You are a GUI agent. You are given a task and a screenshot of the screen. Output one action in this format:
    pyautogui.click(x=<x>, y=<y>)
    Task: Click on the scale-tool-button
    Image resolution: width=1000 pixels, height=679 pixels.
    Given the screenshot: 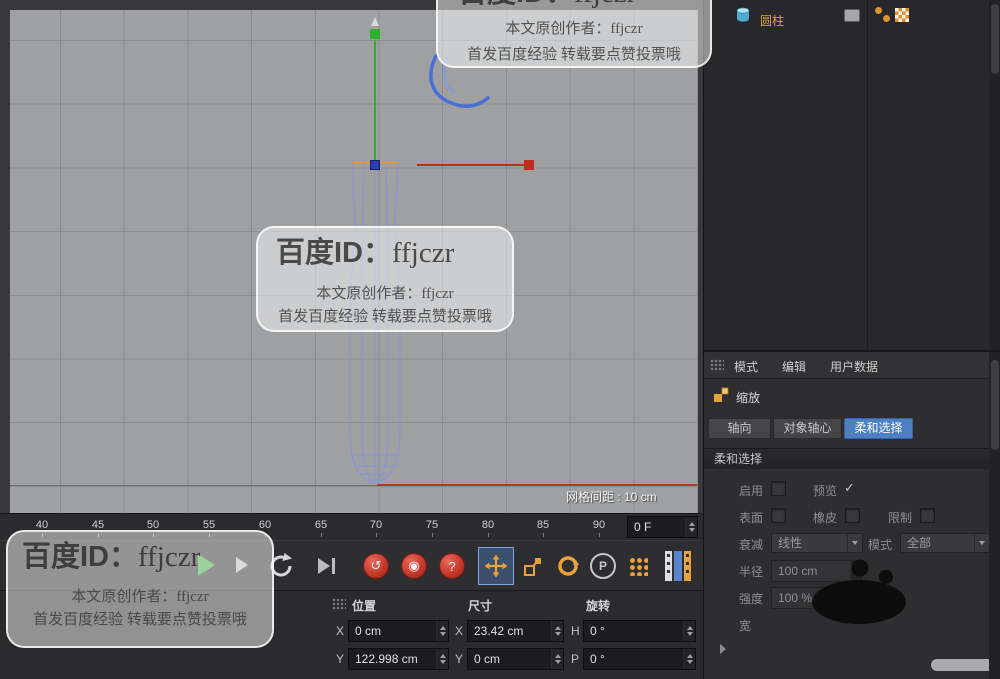 What is the action you would take?
    pyautogui.click(x=532, y=566)
    